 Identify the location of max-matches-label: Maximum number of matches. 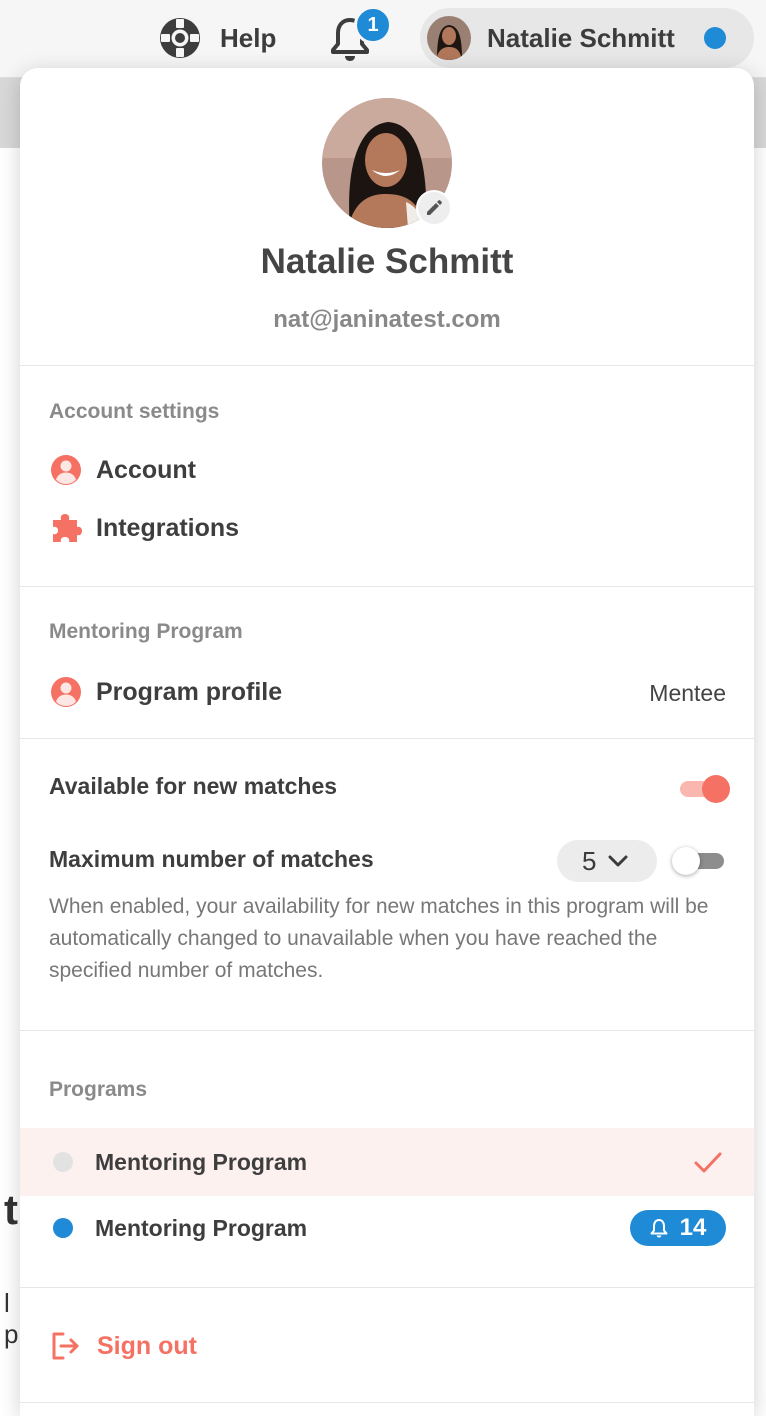
(211, 859).